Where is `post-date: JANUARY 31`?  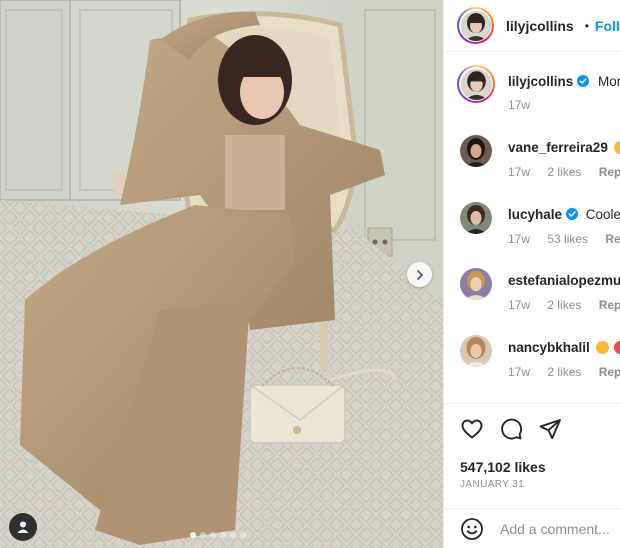
post-date: JANUARY 31 is located at coordinates (492, 484).